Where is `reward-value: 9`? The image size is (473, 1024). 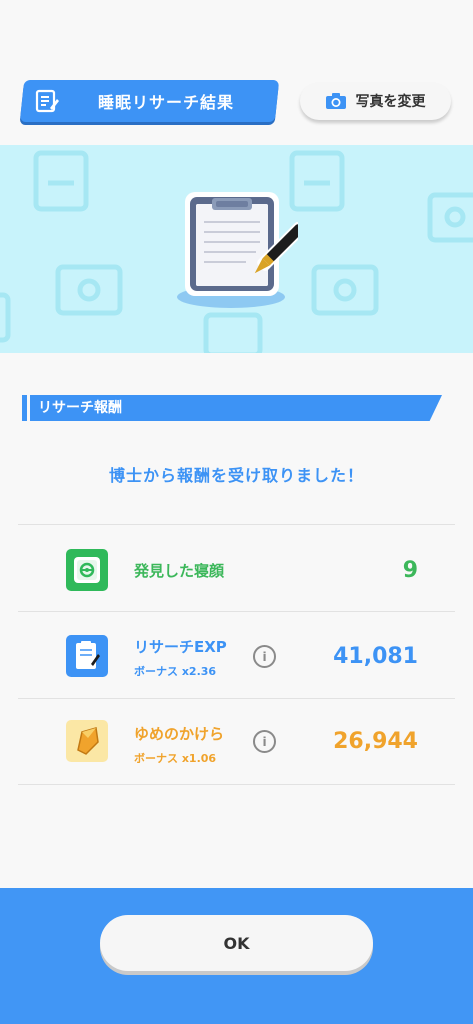 reward-value: 9 is located at coordinates (410, 570).